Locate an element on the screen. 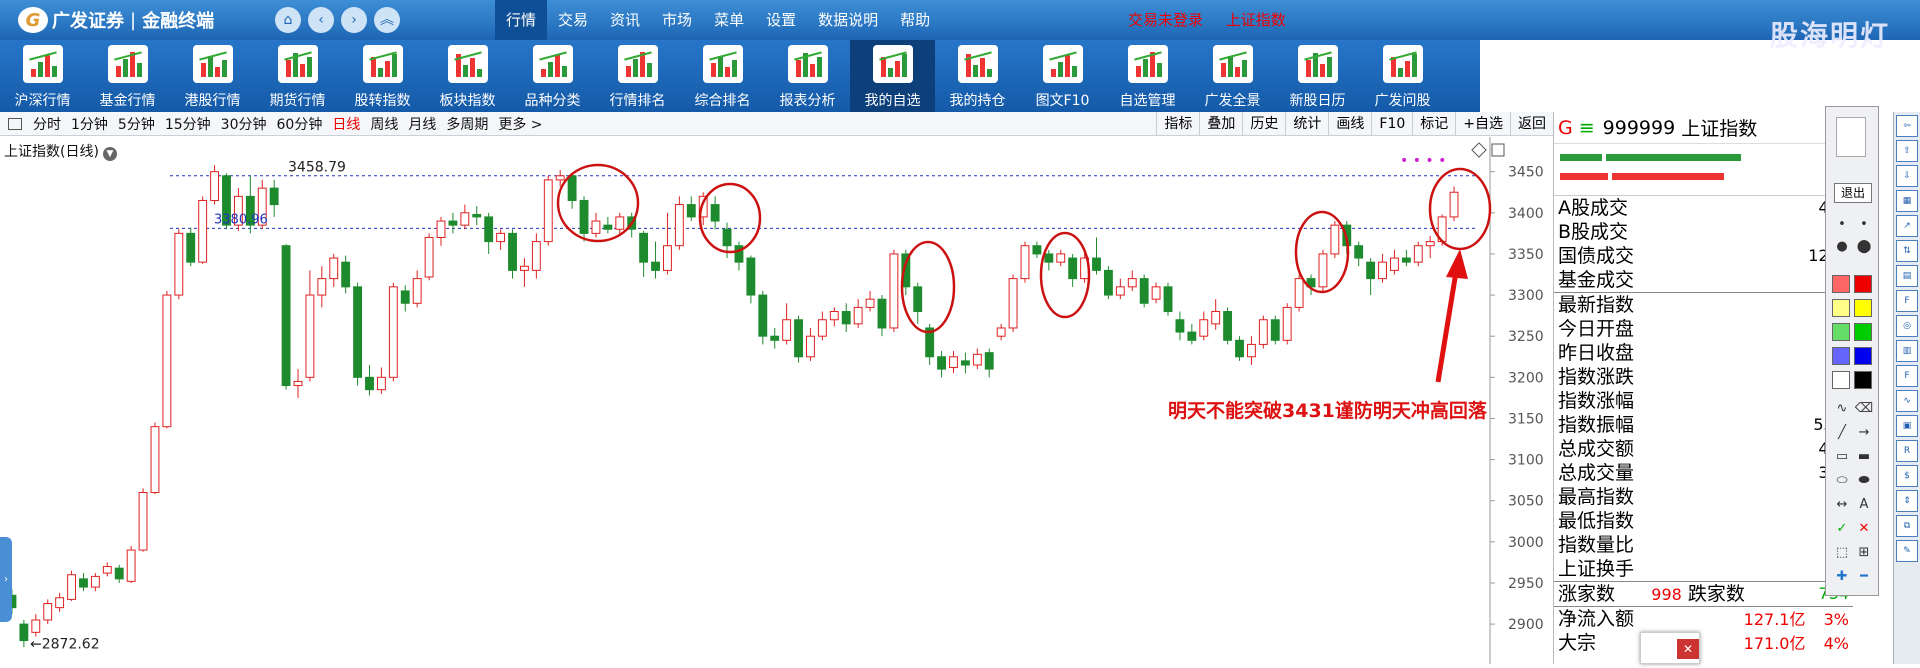  eraser-icon: ⌫ is located at coordinates (1864, 410).